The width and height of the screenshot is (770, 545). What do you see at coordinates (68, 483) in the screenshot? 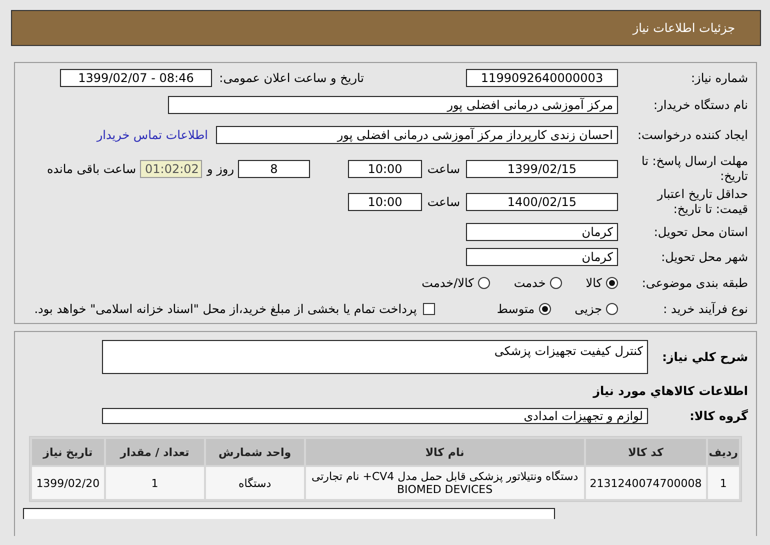
I see `table-cell: 1399/02/20` at bounding box center [68, 483].